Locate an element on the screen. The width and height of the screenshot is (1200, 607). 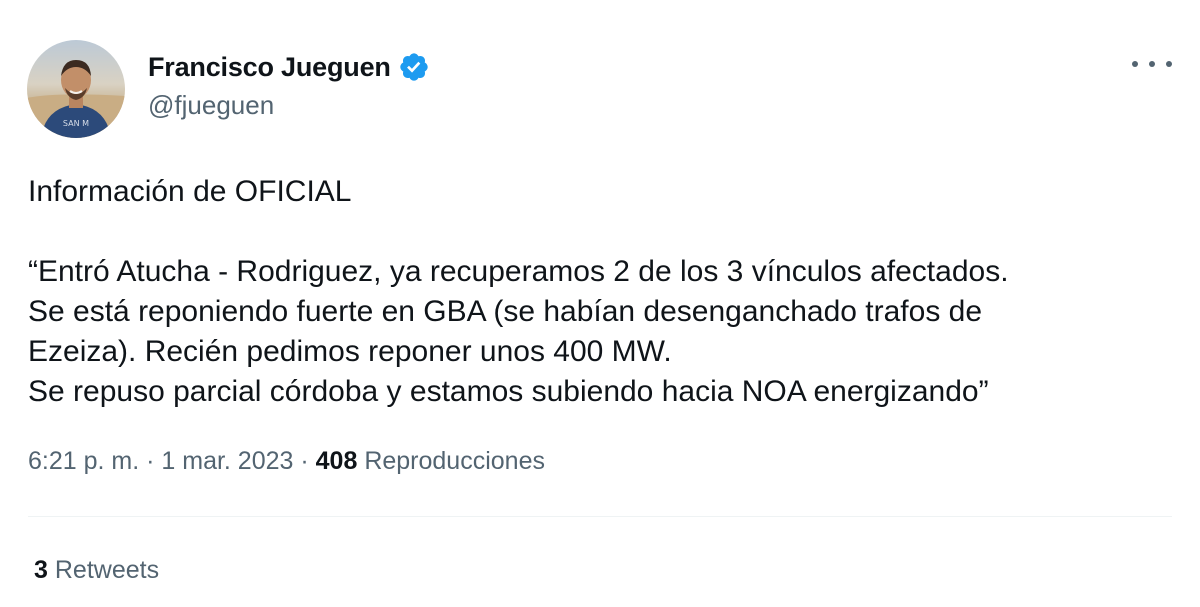
svg-text: SAN M is located at coordinates (76, 123).